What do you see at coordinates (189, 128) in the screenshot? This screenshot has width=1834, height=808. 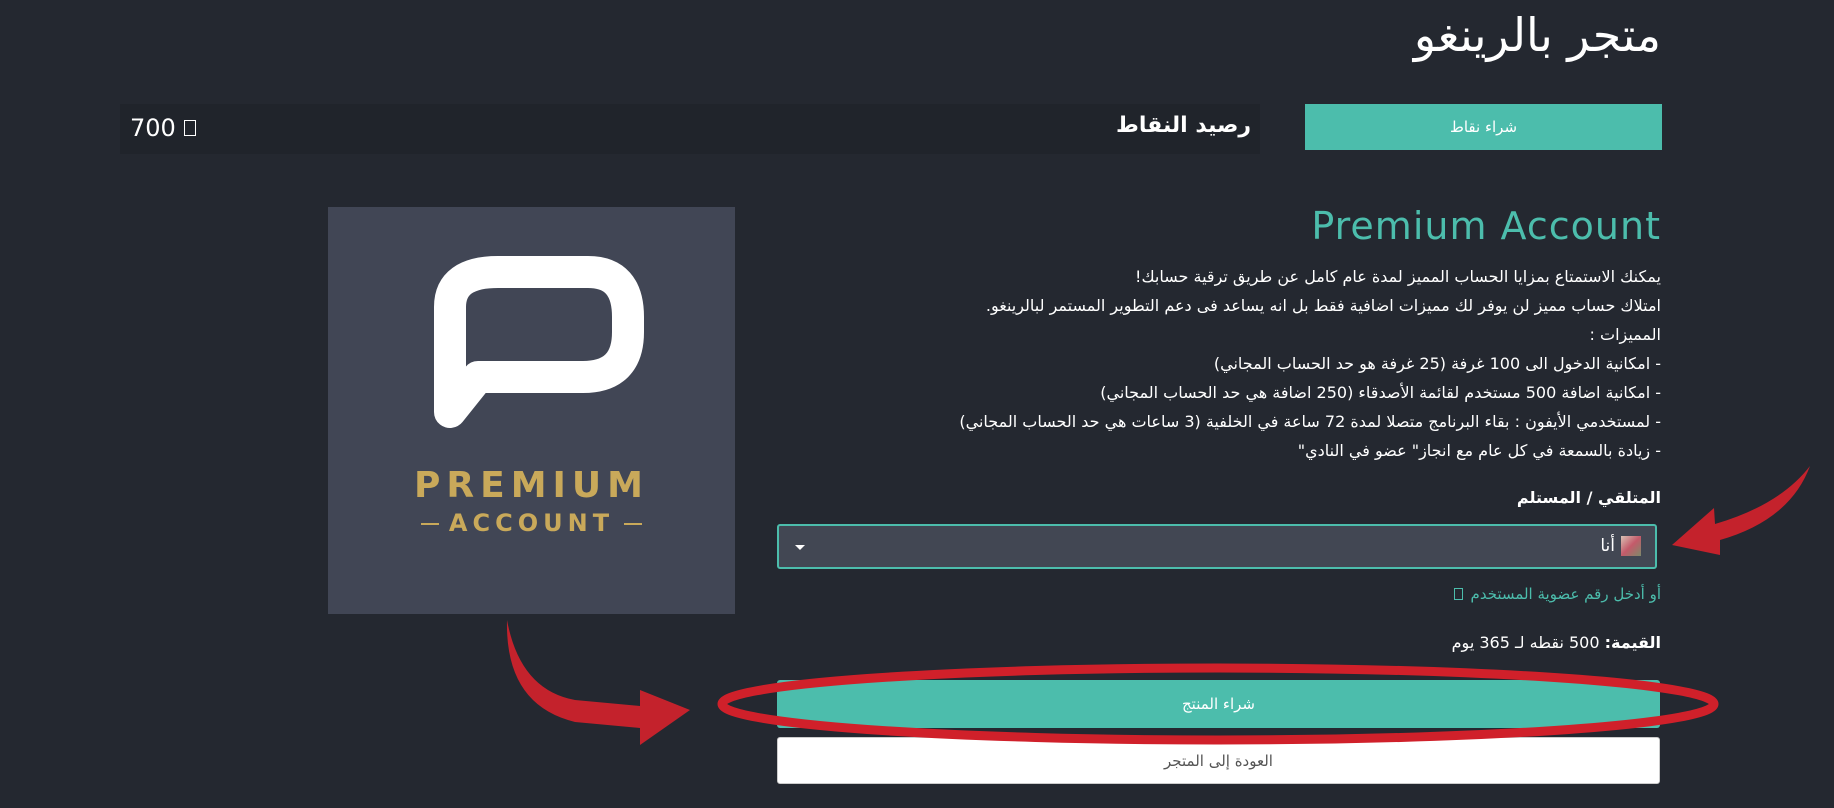 I see `coin-icon` at bounding box center [189, 128].